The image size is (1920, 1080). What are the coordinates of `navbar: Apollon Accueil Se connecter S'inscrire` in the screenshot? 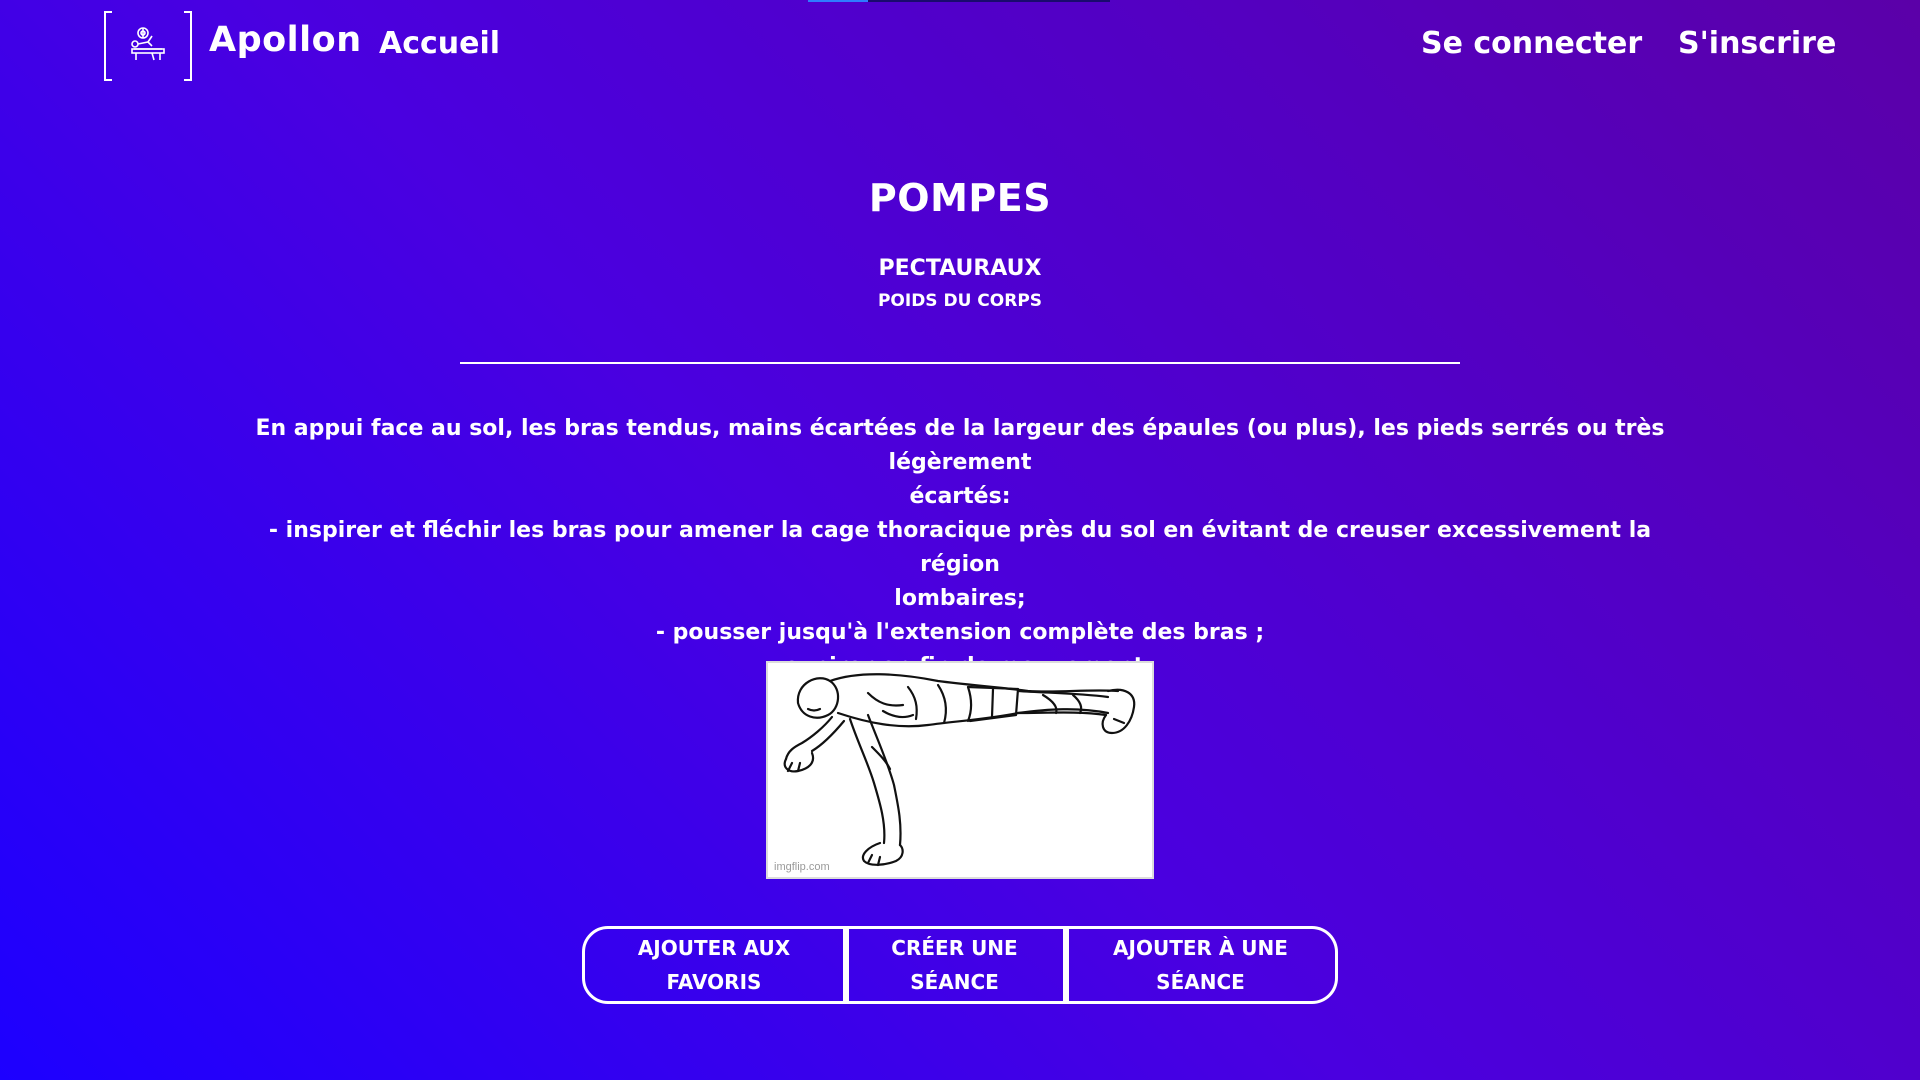 It's located at (960, 47).